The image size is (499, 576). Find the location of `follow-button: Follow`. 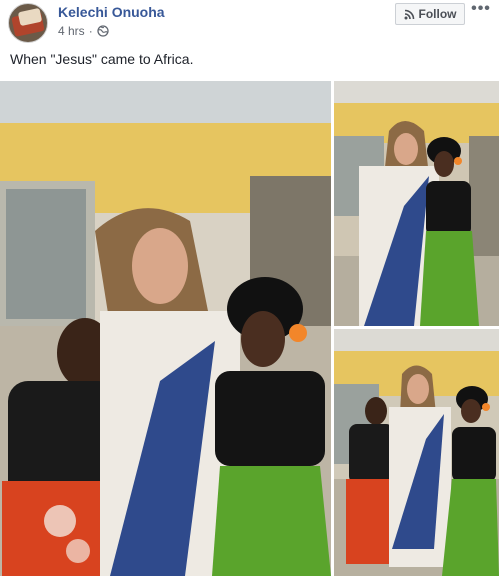

follow-button: Follow is located at coordinates (430, 14).